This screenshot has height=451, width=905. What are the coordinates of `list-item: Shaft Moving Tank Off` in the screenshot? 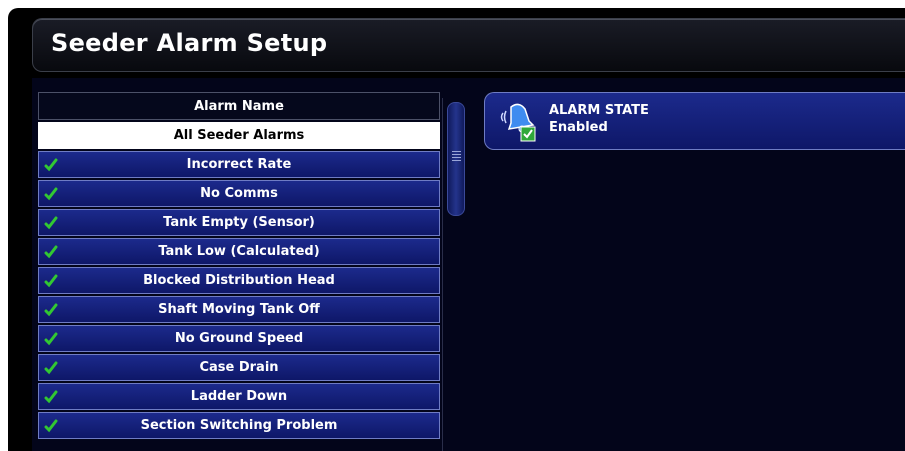 It's located at (239, 309).